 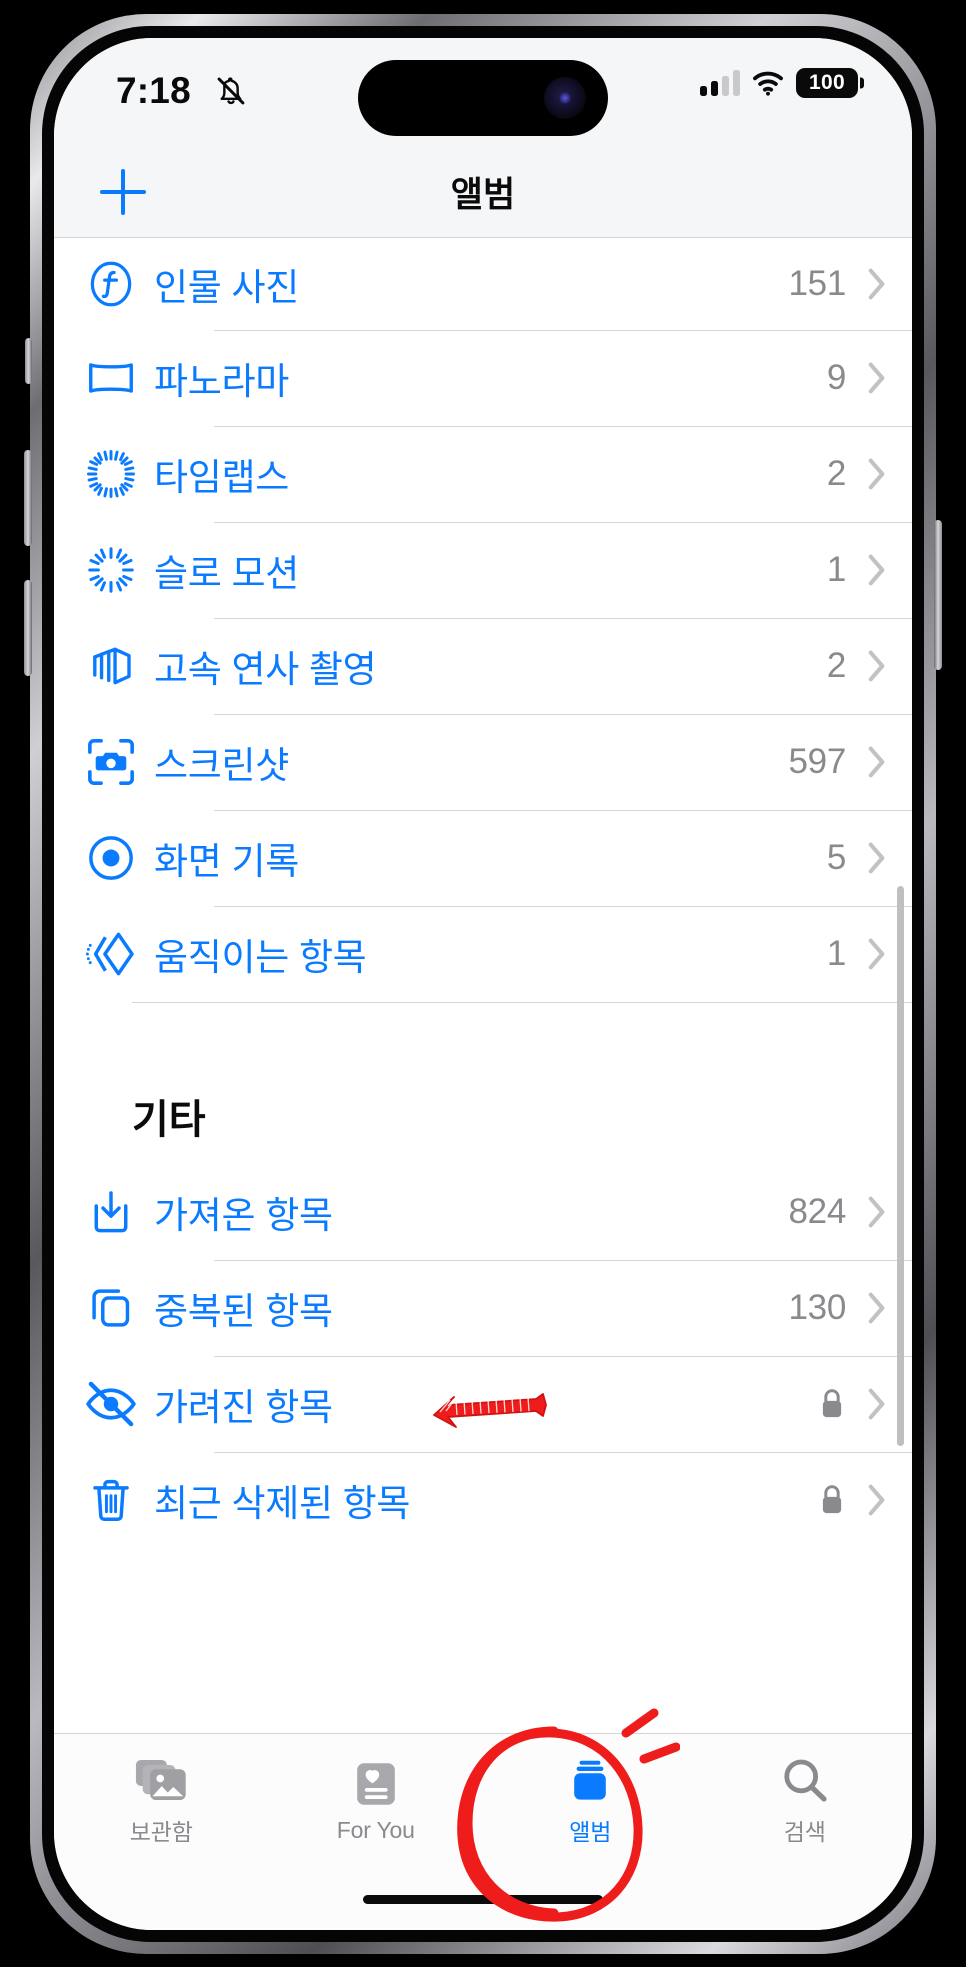 I want to click on list-item: 화면 기록 5, so click(x=483, y=858).